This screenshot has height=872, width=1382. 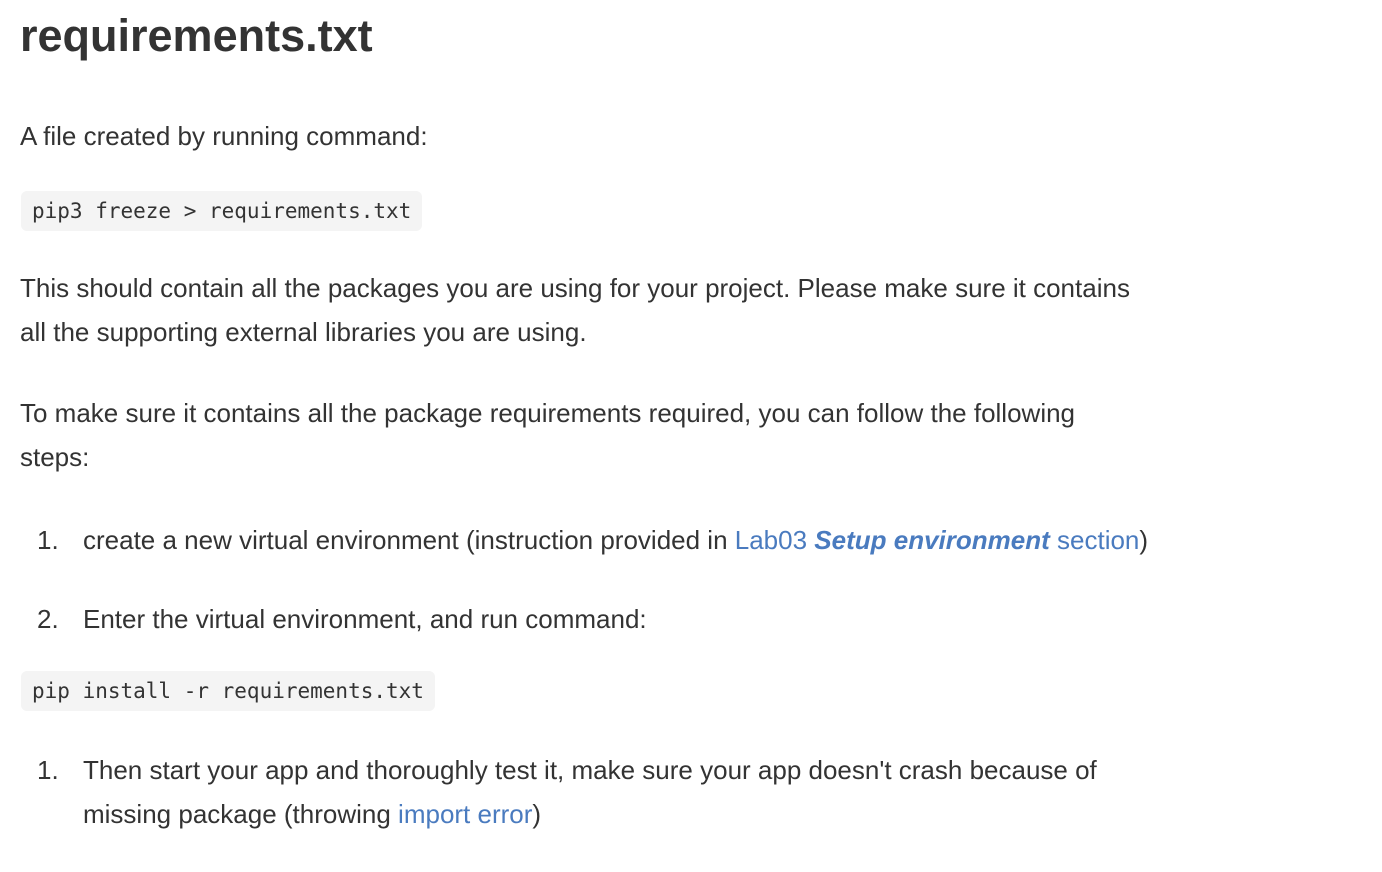 I want to click on setup-environment-link: Lab03 Setup environment section, so click(x=937, y=540).